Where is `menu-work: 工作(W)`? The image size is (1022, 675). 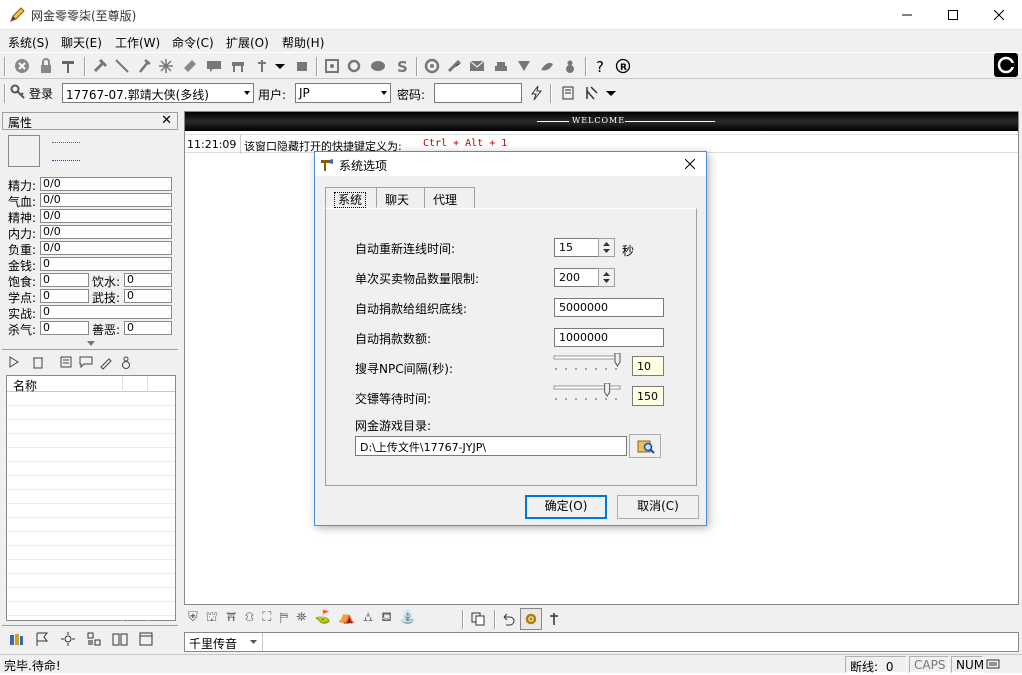
menu-work: 工作(W) is located at coordinates (137, 42).